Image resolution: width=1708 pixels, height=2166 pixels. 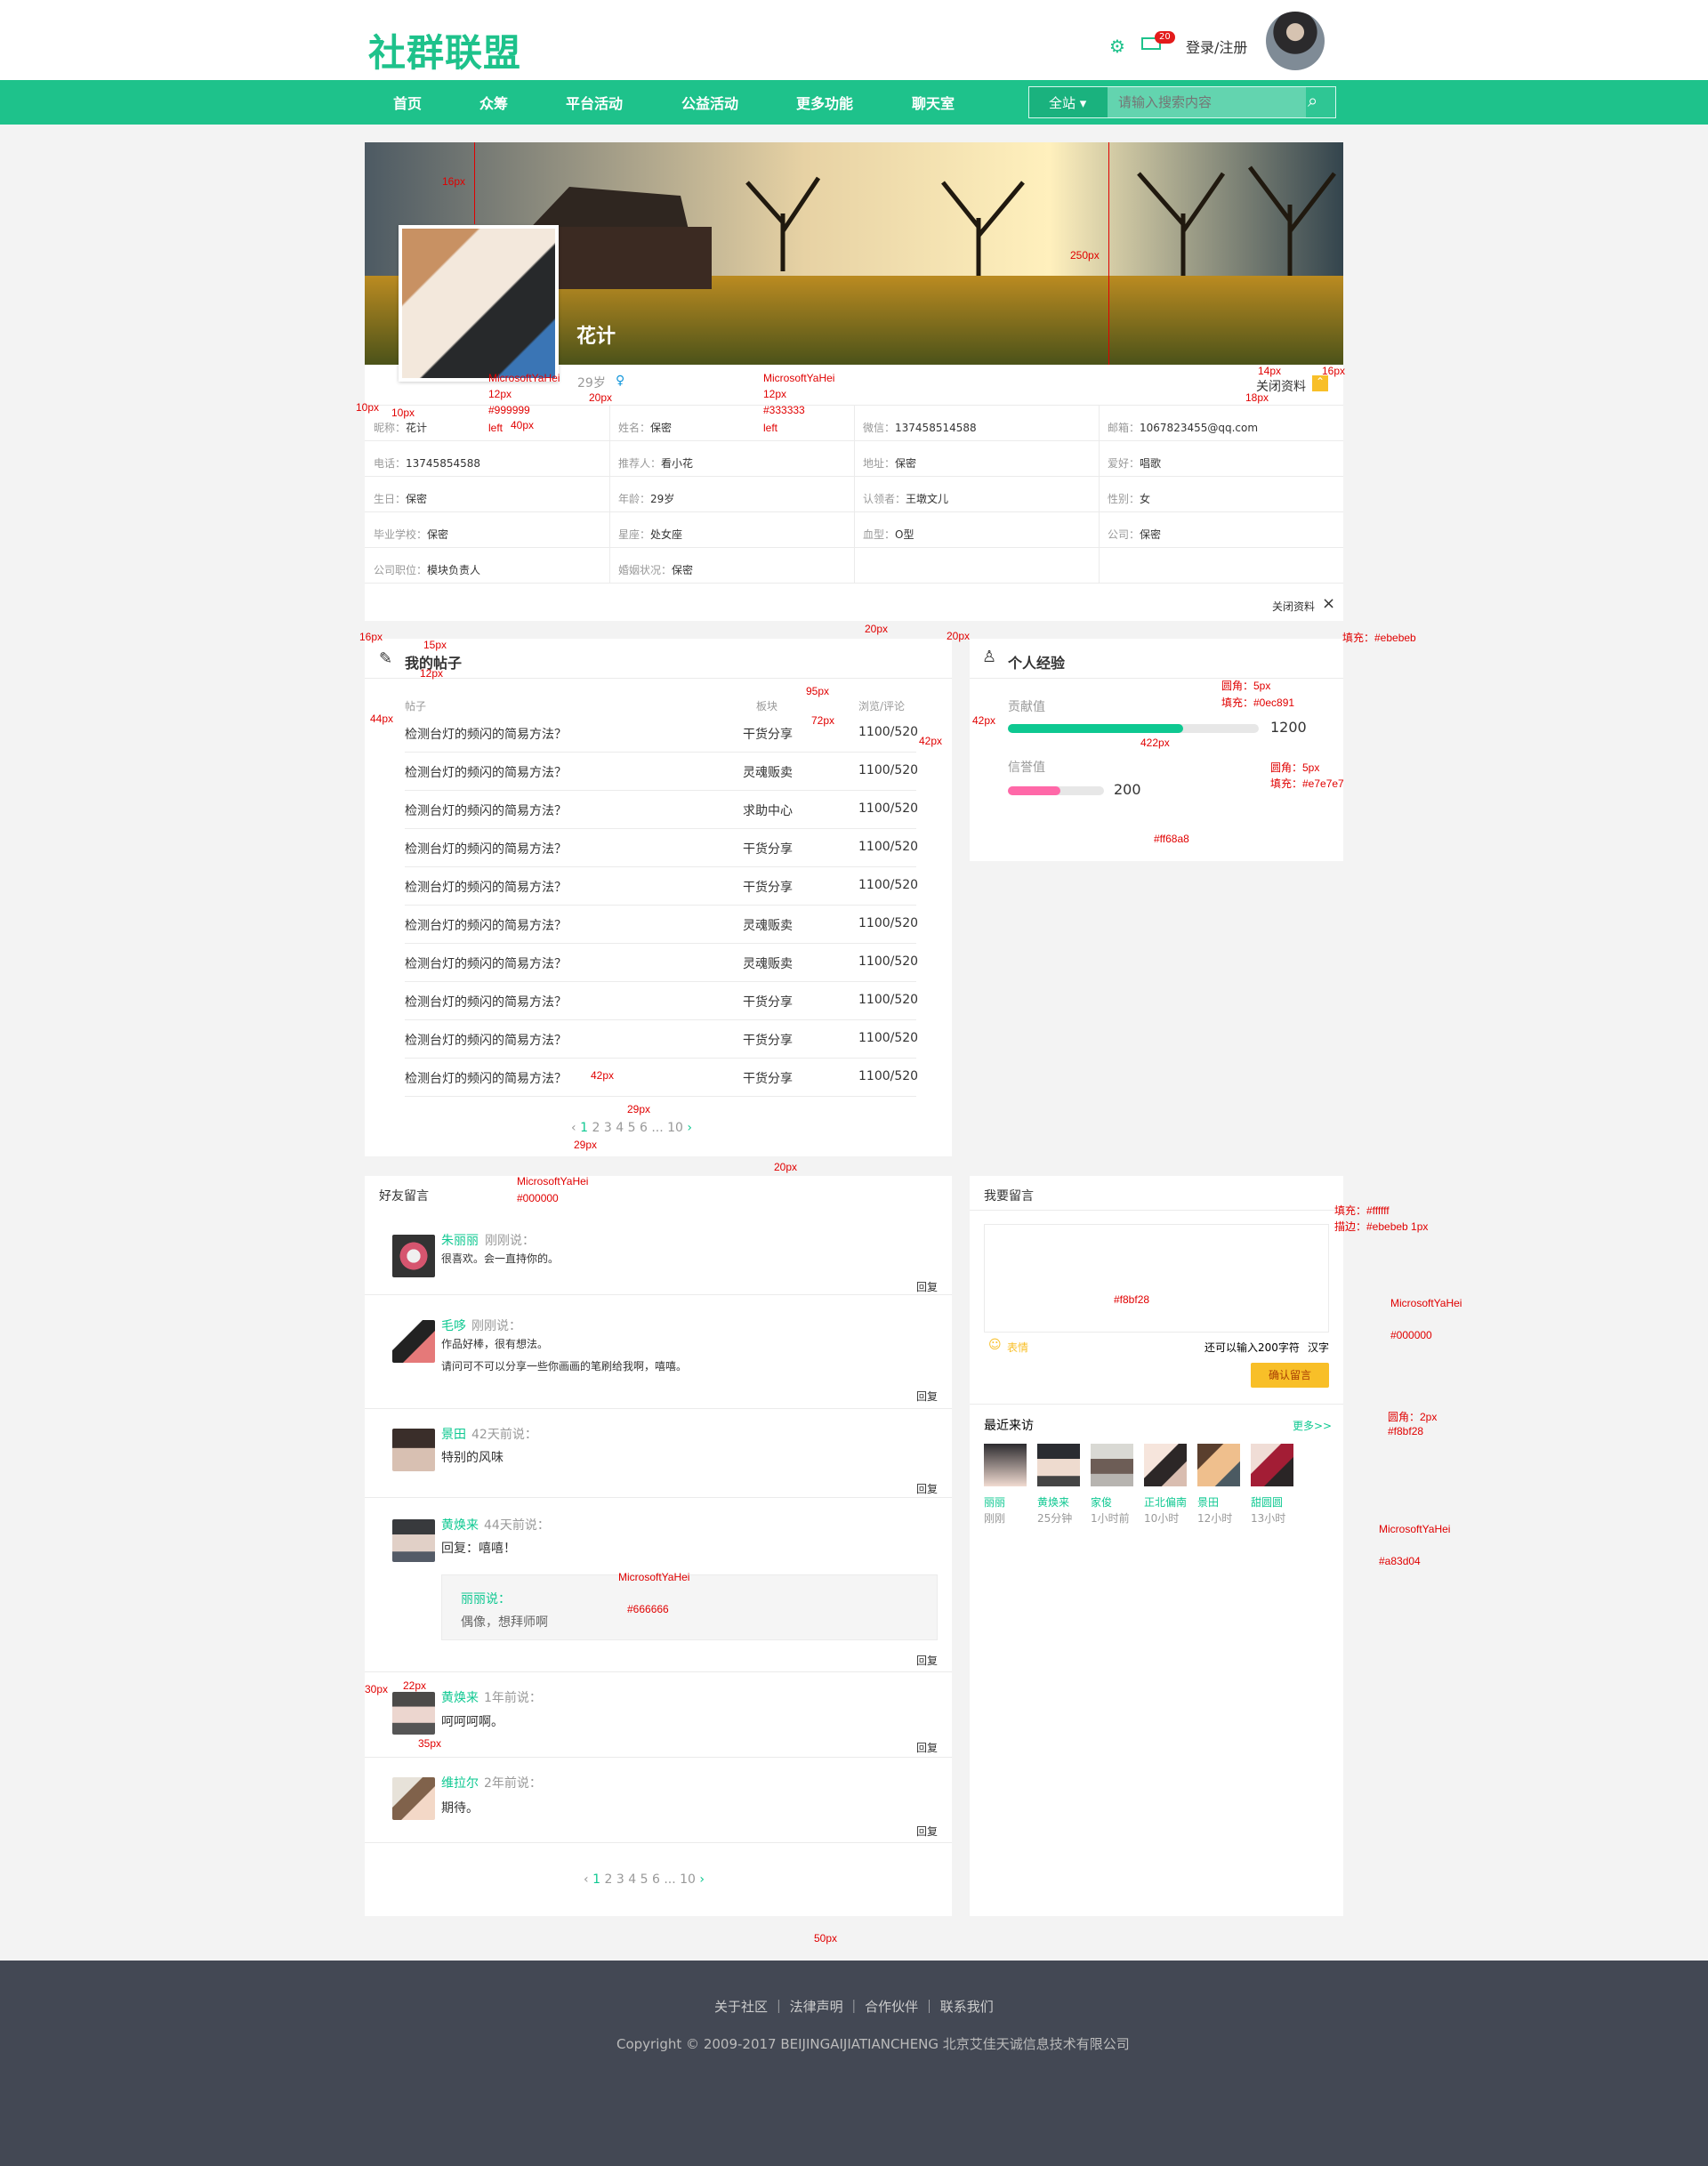 I want to click on message-text: 请问可不可以分享一些你画画的笔刷给我啊，嘻嘻。, so click(x=564, y=1366).